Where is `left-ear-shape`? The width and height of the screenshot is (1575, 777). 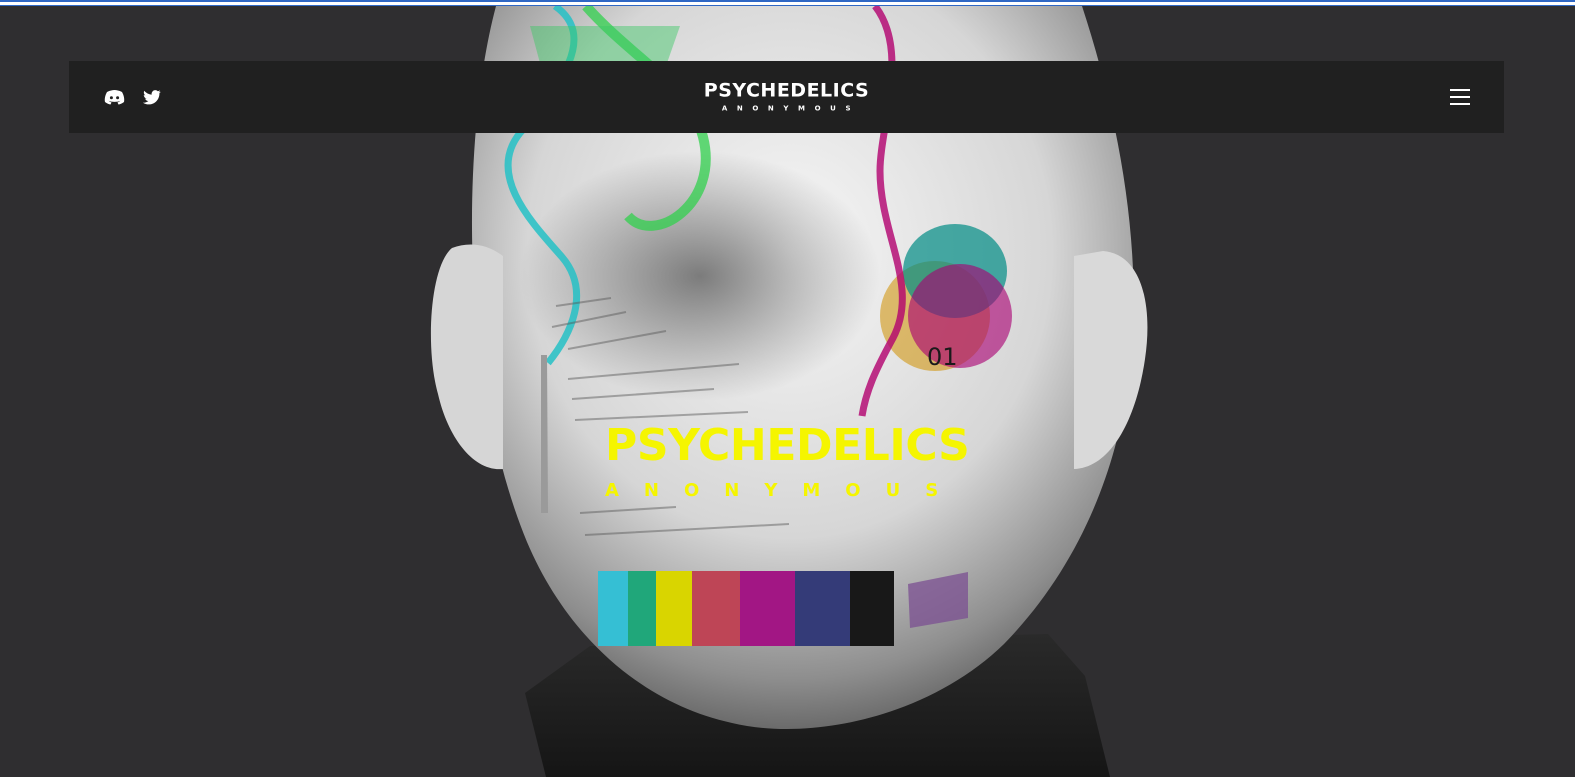
left-ear-shape is located at coordinates (466, 357).